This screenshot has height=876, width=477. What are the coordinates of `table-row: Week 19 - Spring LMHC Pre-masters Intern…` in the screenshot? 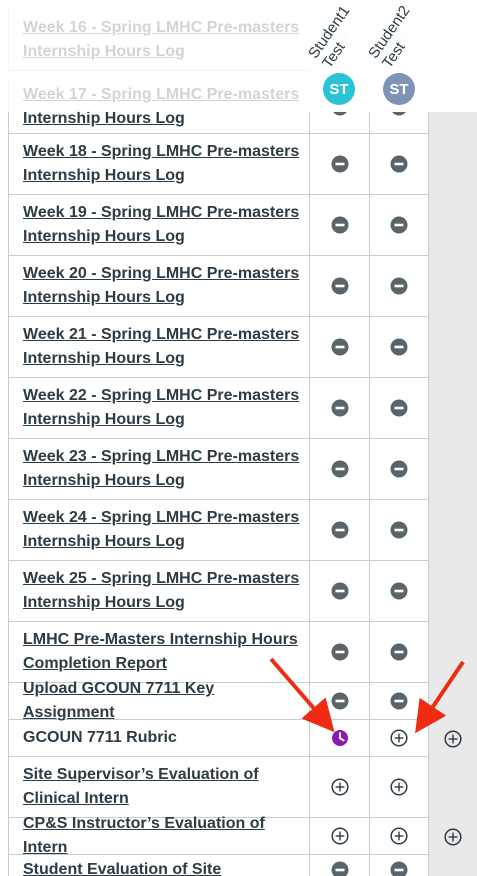 It's located at (242, 225).